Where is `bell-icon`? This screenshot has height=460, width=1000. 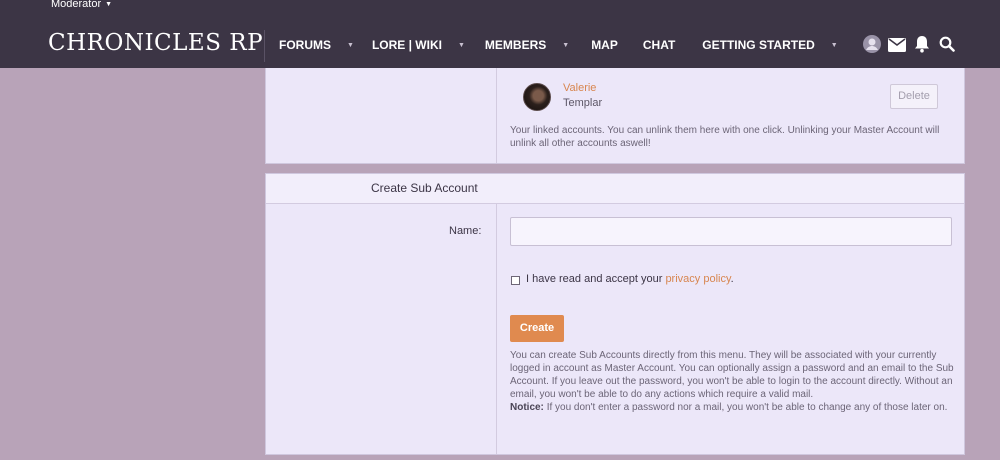 bell-icon is located at coordinates (922, 46).